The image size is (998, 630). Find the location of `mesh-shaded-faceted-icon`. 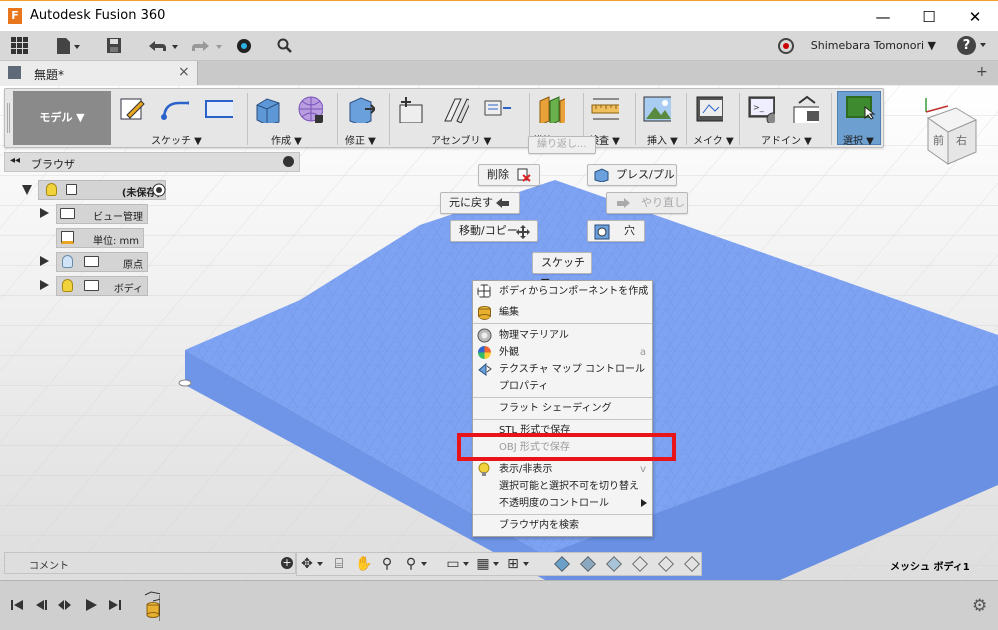

mesh-shaded-faceted-icon is located at coordinates (588, 564).